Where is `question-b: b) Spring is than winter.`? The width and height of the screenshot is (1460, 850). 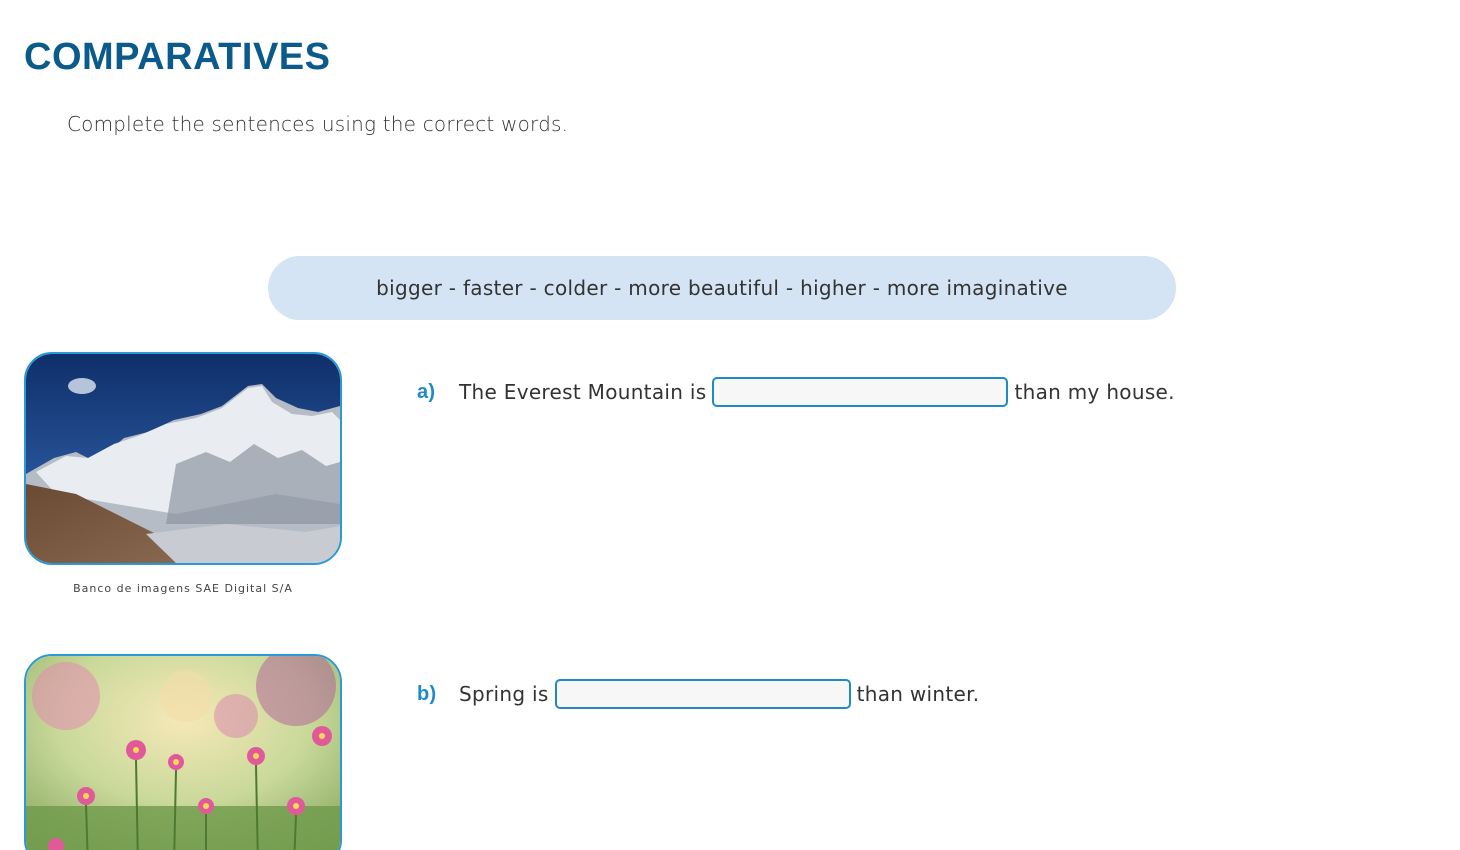
question-b: b) Spring is than winter. is located at coordinates (698, 694).